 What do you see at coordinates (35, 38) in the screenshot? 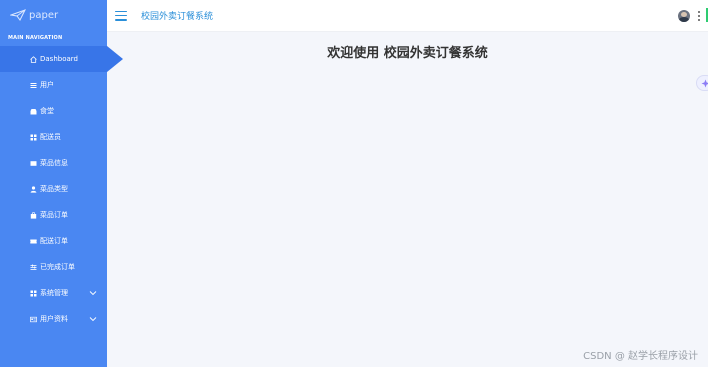
I see `nav-section-header: MAIN NAVIGATION` at bounding box center [35, 38].